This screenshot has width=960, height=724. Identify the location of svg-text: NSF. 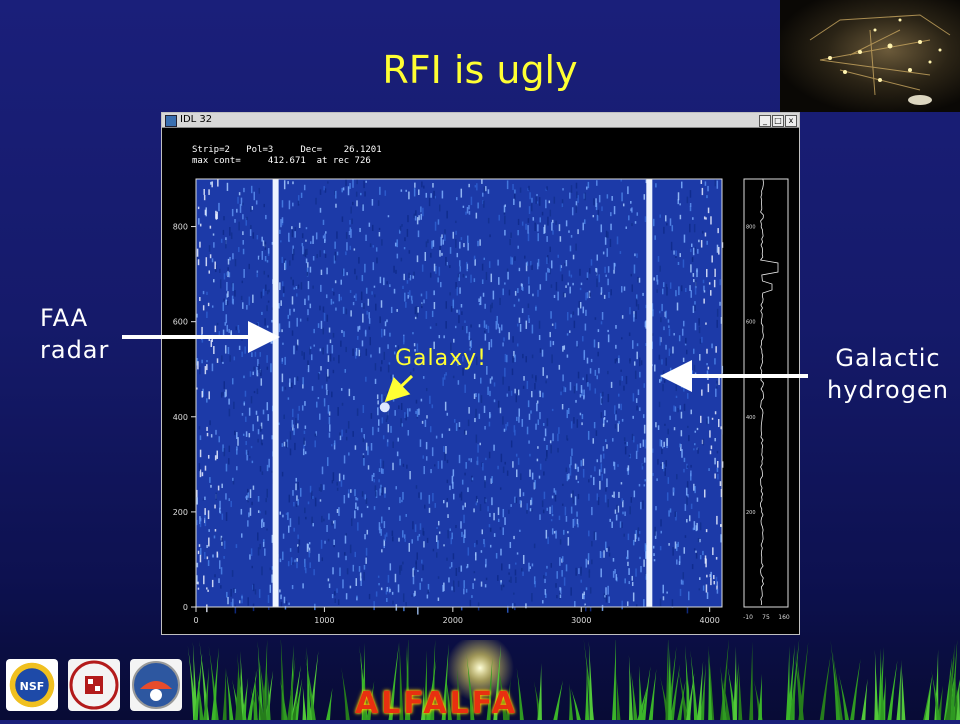
(32, 686).